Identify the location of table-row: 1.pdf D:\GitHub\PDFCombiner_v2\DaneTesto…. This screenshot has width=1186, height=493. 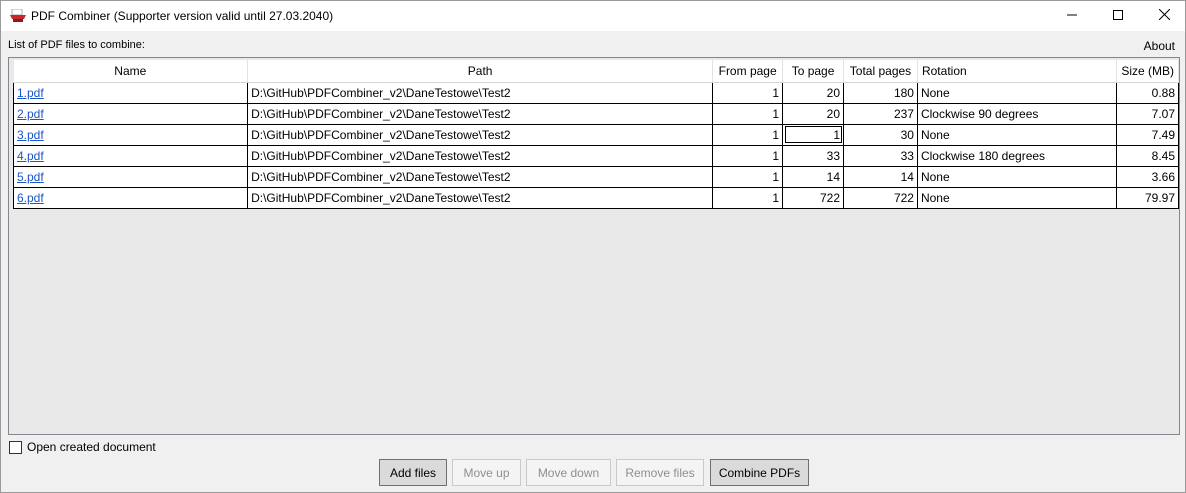
(595, 92).